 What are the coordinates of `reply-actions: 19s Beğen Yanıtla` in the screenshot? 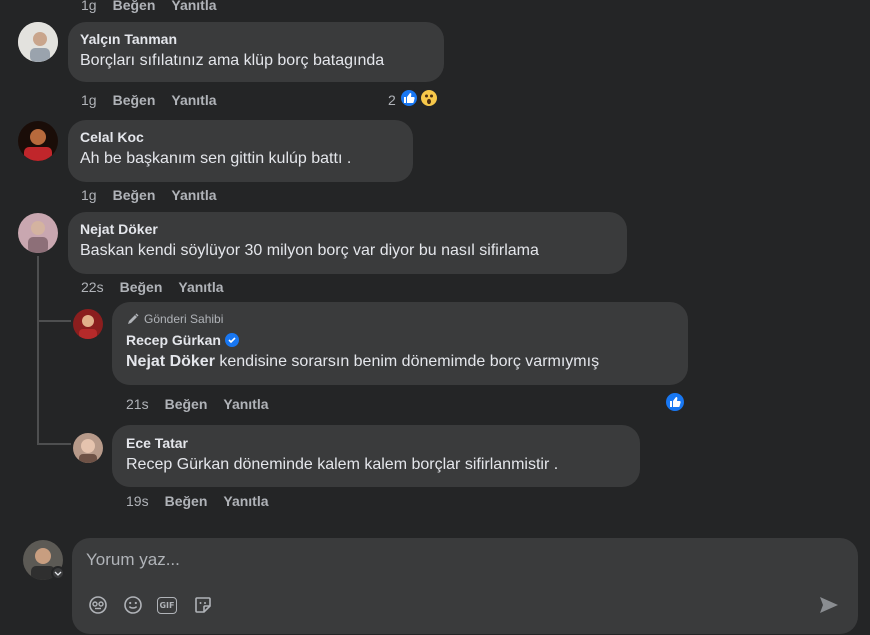 It's located at (197, 501).